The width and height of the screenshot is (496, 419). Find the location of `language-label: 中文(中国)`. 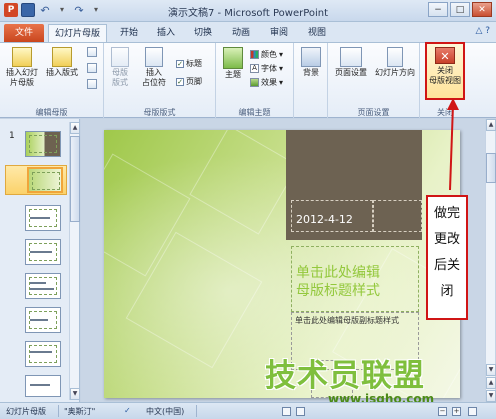

language-label: 中文(中国) is located at coordinates (165, 411).